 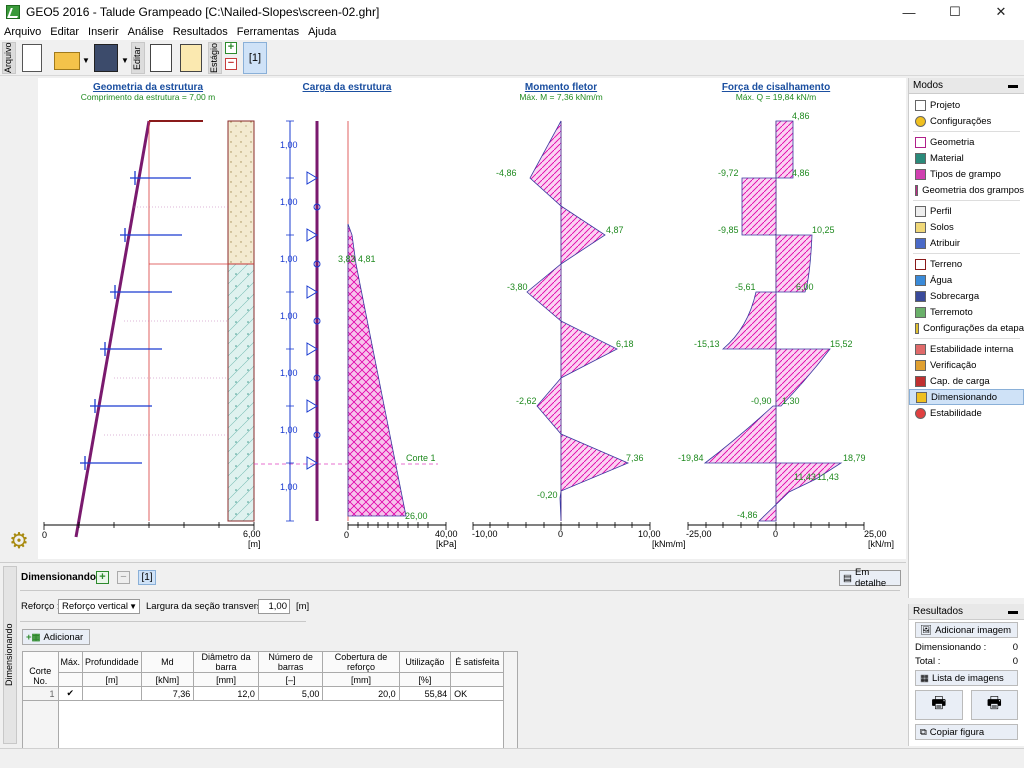 What do you see at coordinates (161, 58) in the screenshot?
I see `copy-icon` at bounding box center [161, 58].